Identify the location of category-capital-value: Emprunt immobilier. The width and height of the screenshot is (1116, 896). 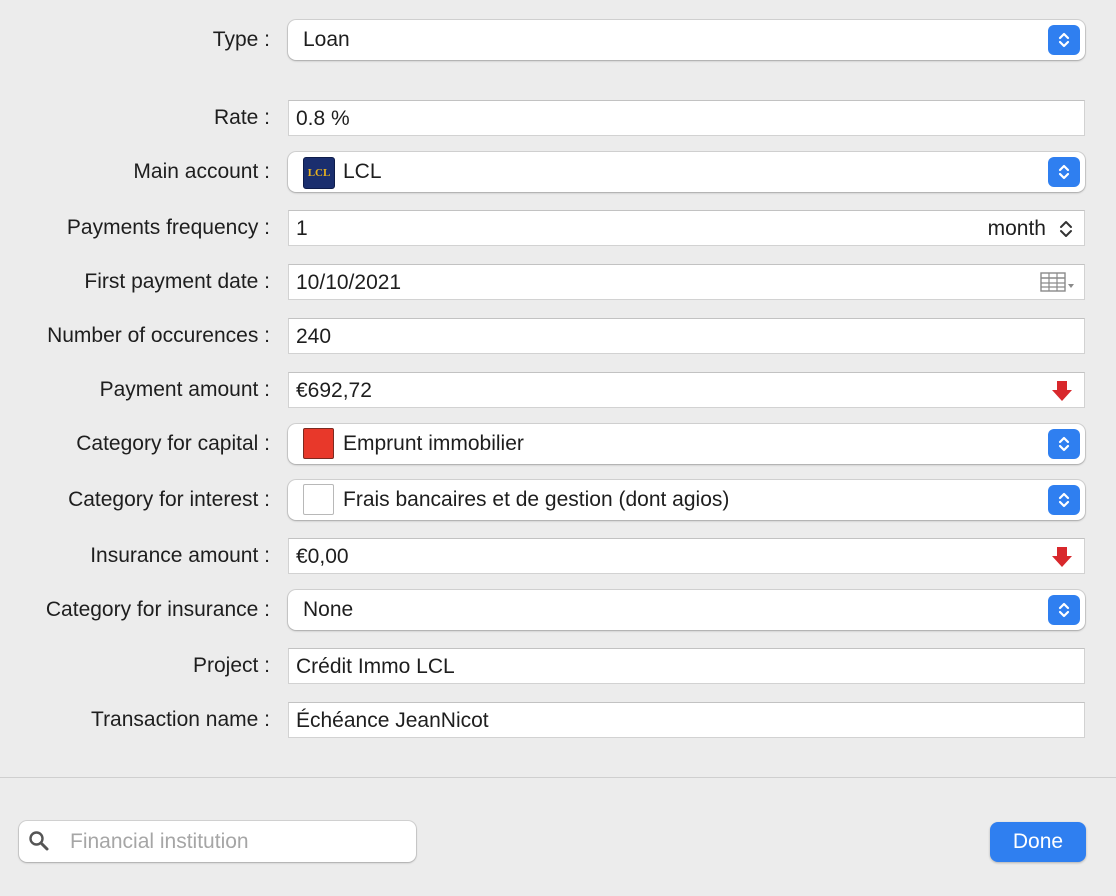
(433, 443).